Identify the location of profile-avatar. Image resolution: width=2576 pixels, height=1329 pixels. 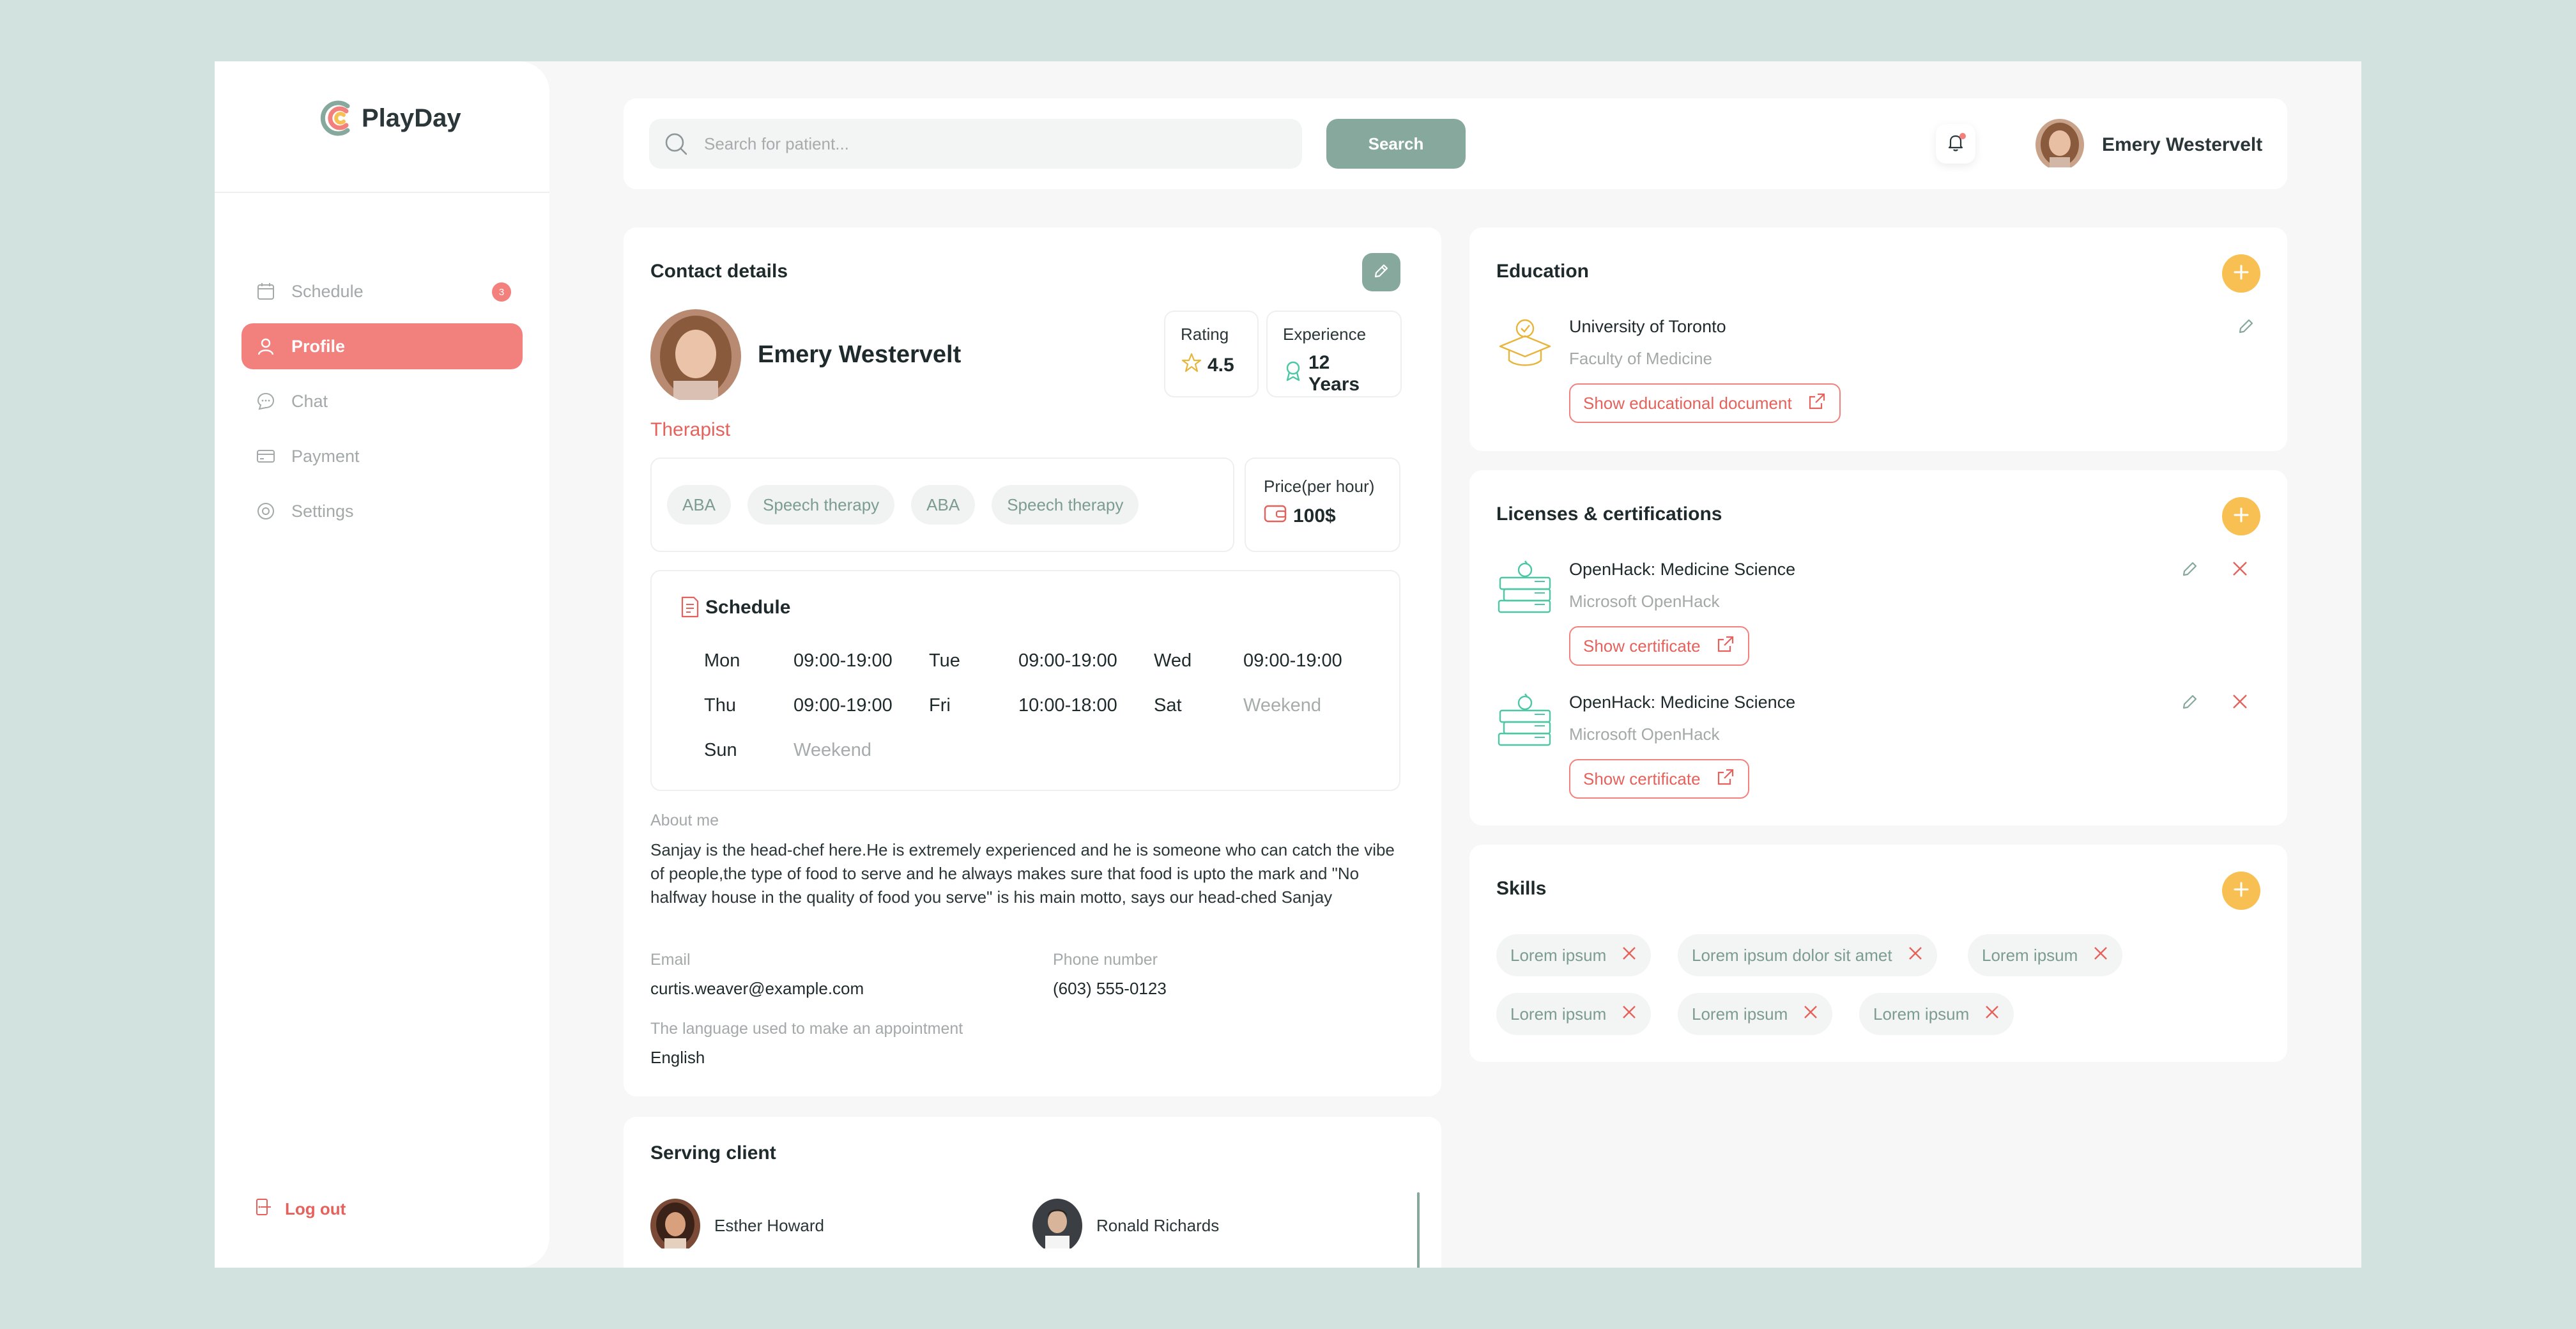
(695, 356).